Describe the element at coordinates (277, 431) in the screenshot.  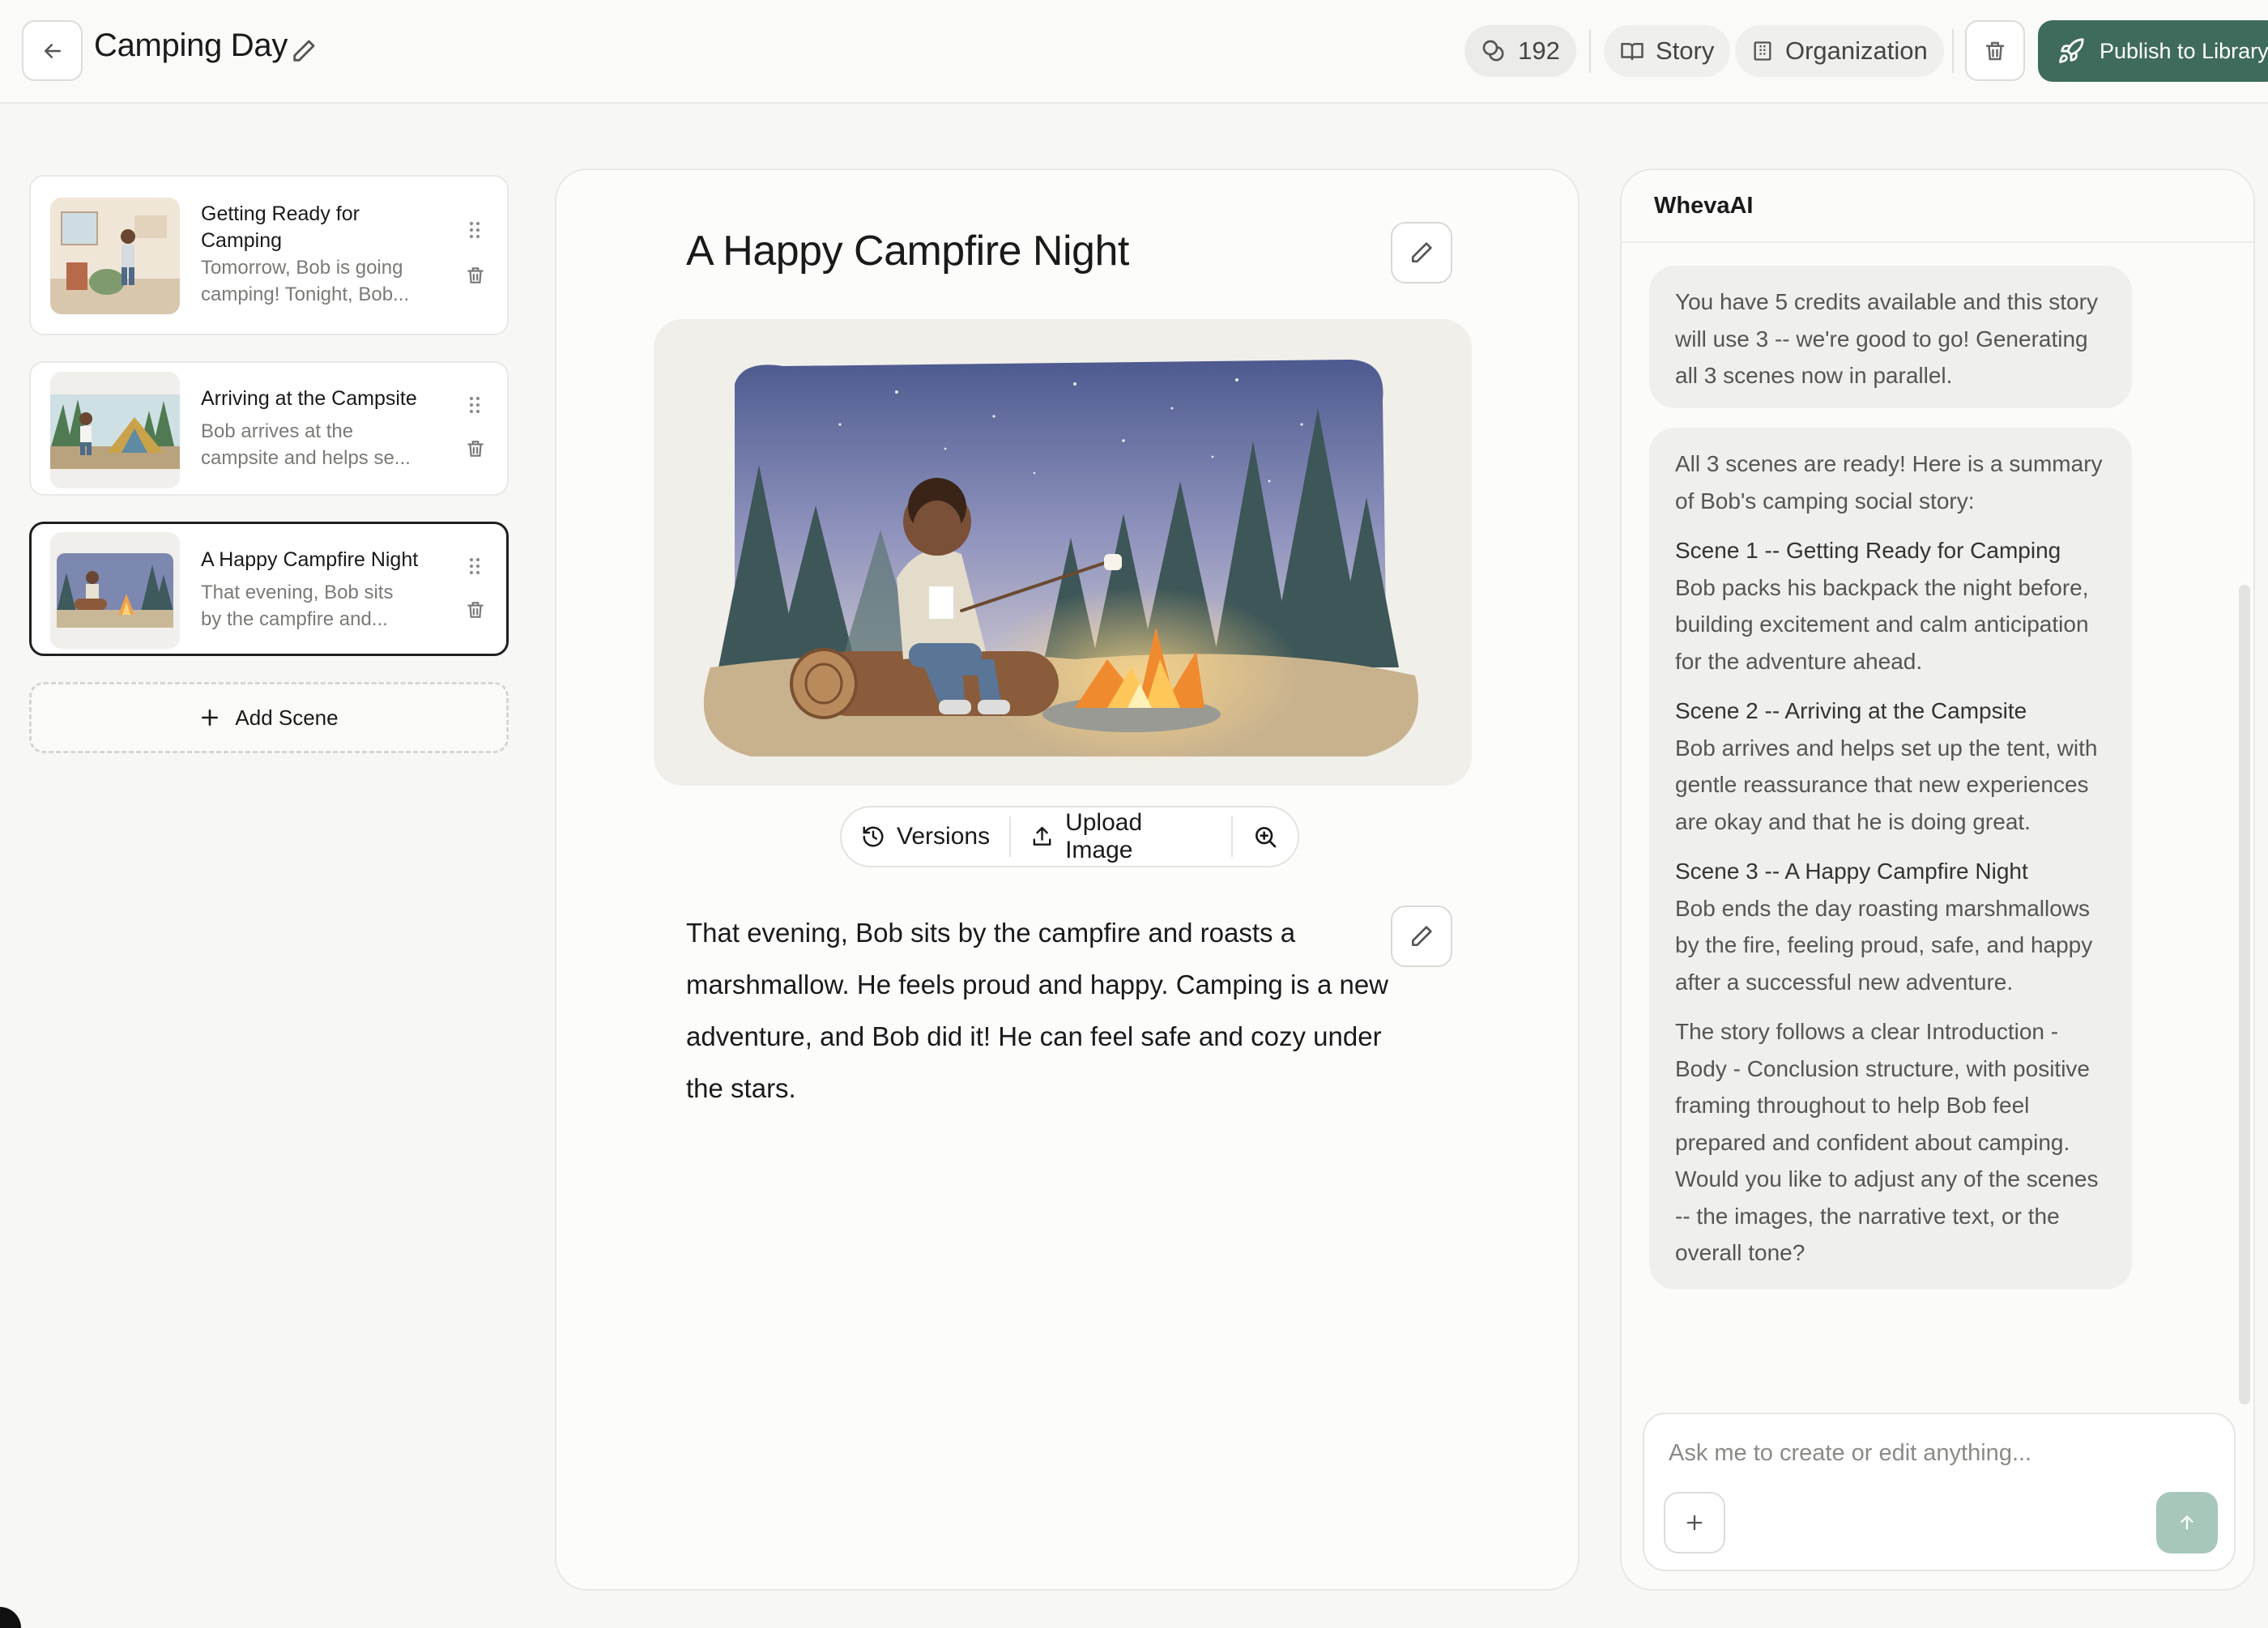
I see `scene-description: Bob arrives at the` at that location.